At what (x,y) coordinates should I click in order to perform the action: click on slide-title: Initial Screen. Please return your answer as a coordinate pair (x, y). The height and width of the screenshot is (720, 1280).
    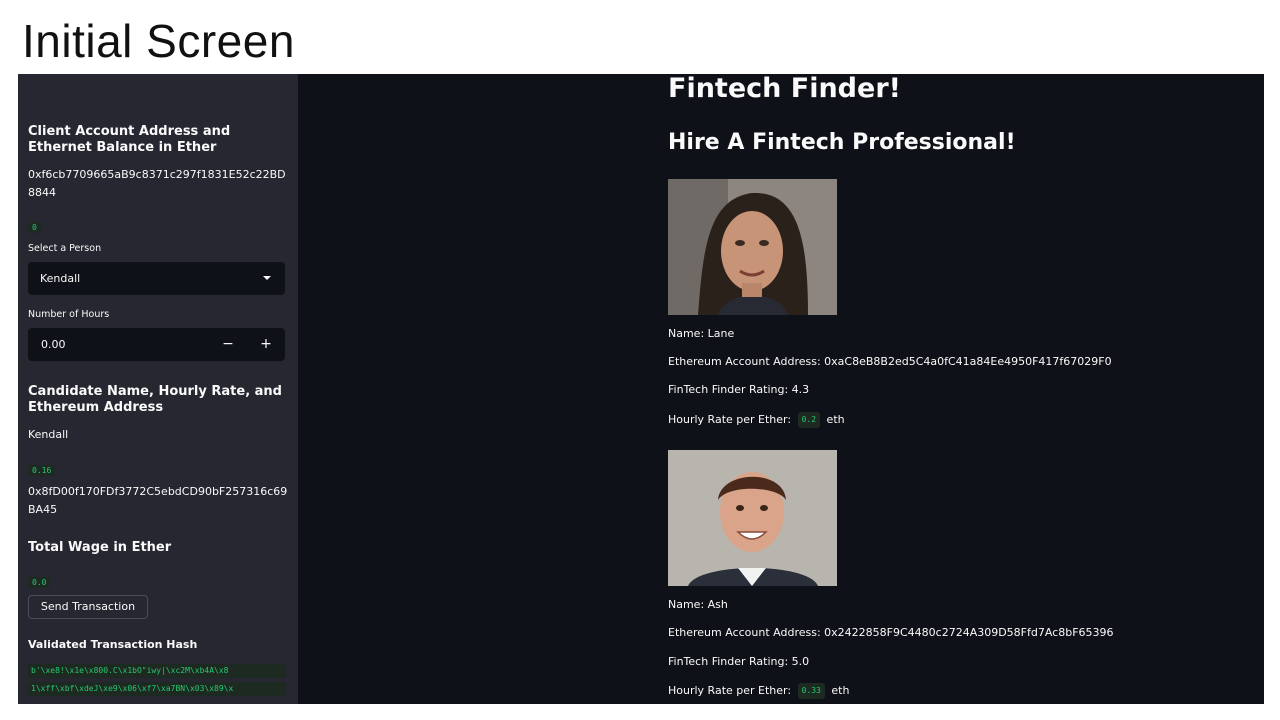
    Looking at the image, I should click on (158, 41).